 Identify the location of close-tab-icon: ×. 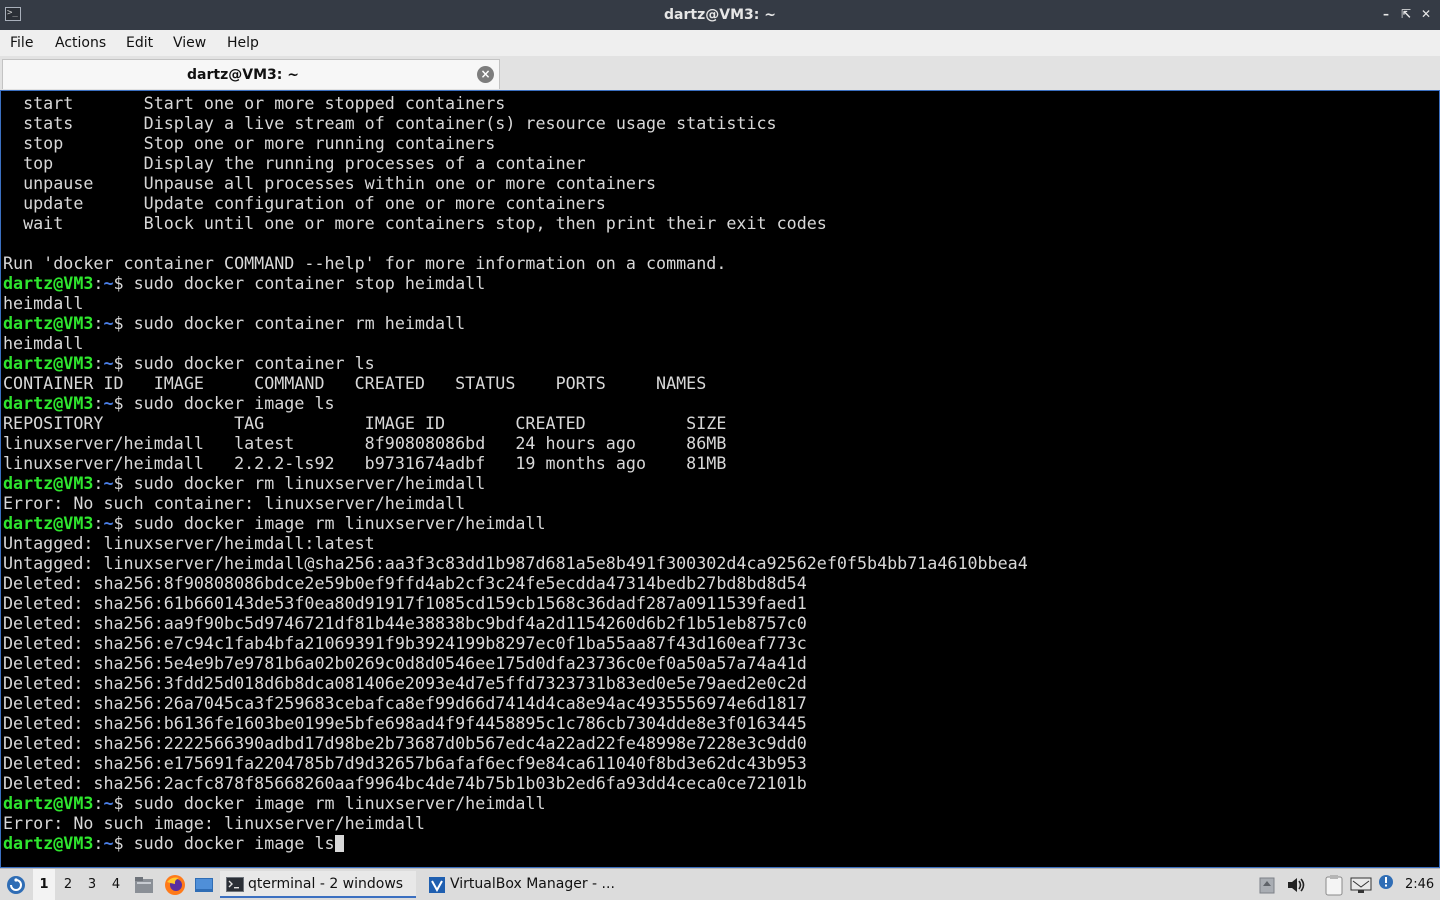
(485, 74).